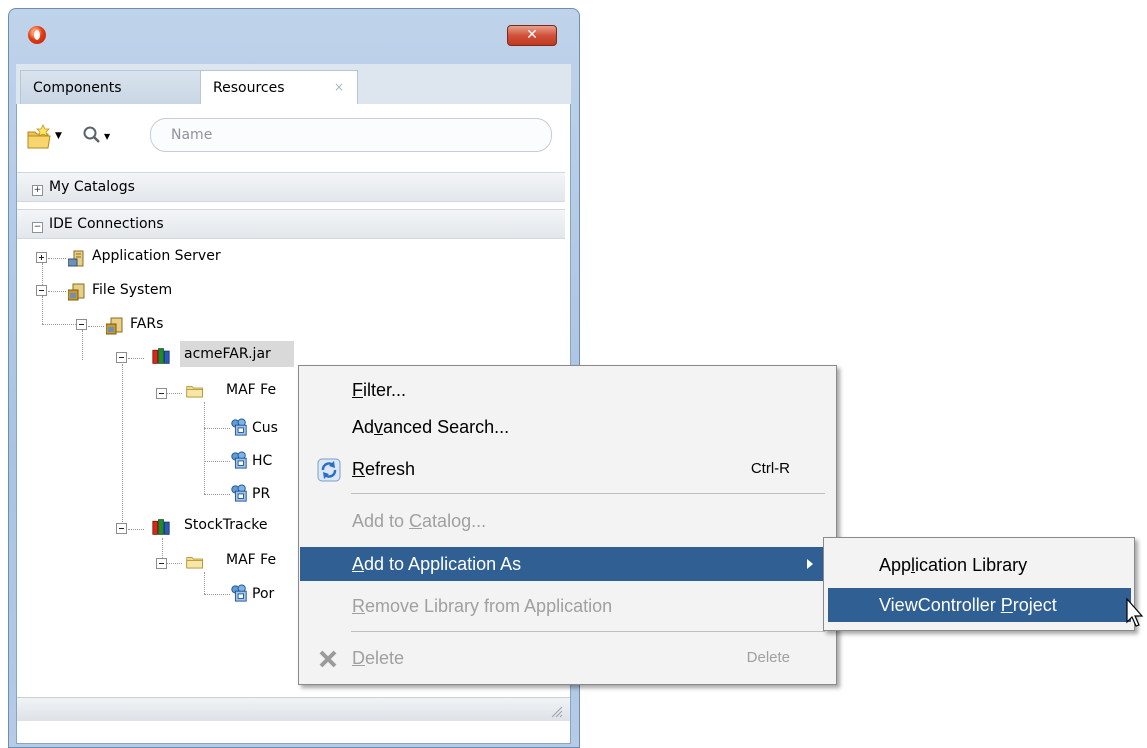 The image size is (1147, 748). I want to click on tree-item-stocktracker: StockTracke, so click(226, 525).